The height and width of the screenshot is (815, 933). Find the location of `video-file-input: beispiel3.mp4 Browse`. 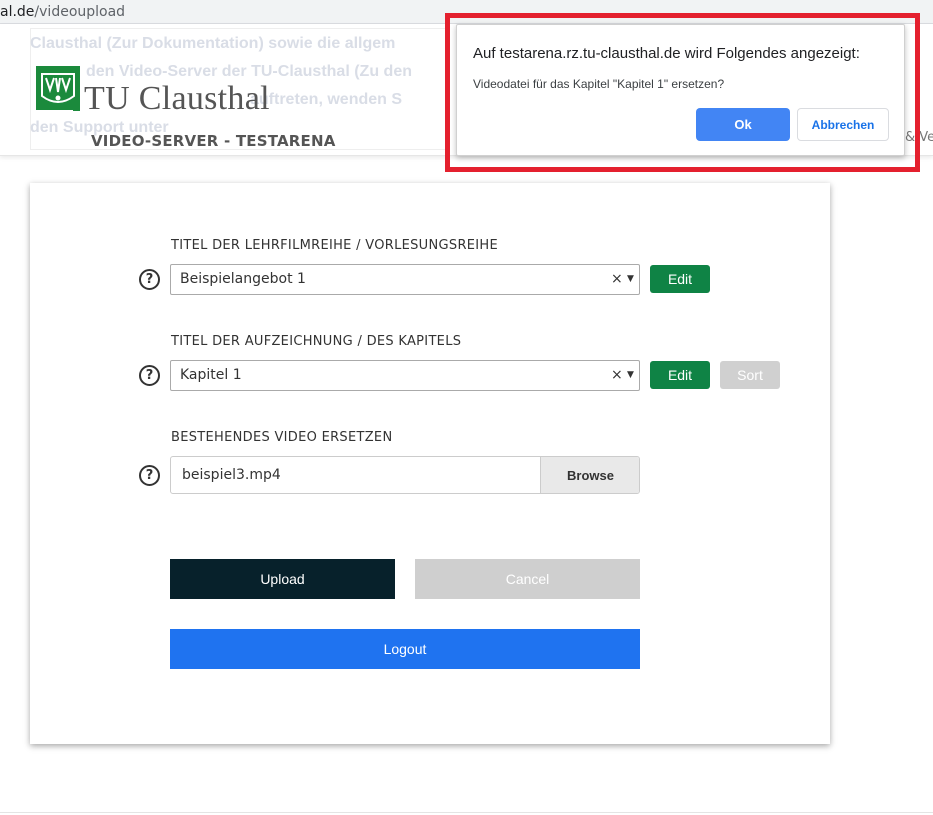

video-file-input: beispiel3.mp4 Browse is located at coordinates (405, 475).